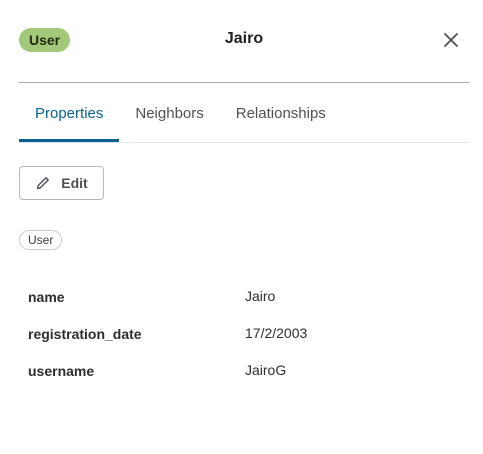 This screenshot has height=454, width=483. What do you see at coordinates (244, 82) in the screenshot?
I see `header-divider` at bounding box center [244, 82].